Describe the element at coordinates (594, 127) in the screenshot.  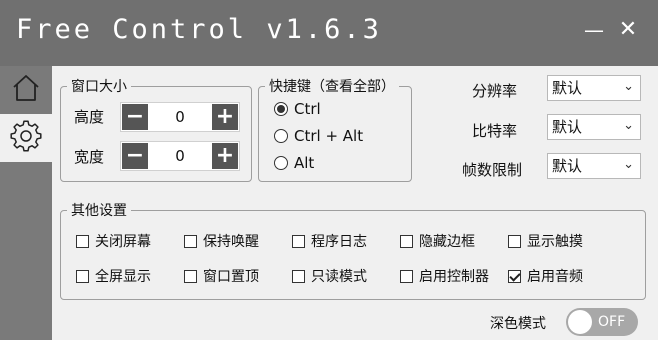
I see `bitrate-select: 默认 ⌄` at that location.